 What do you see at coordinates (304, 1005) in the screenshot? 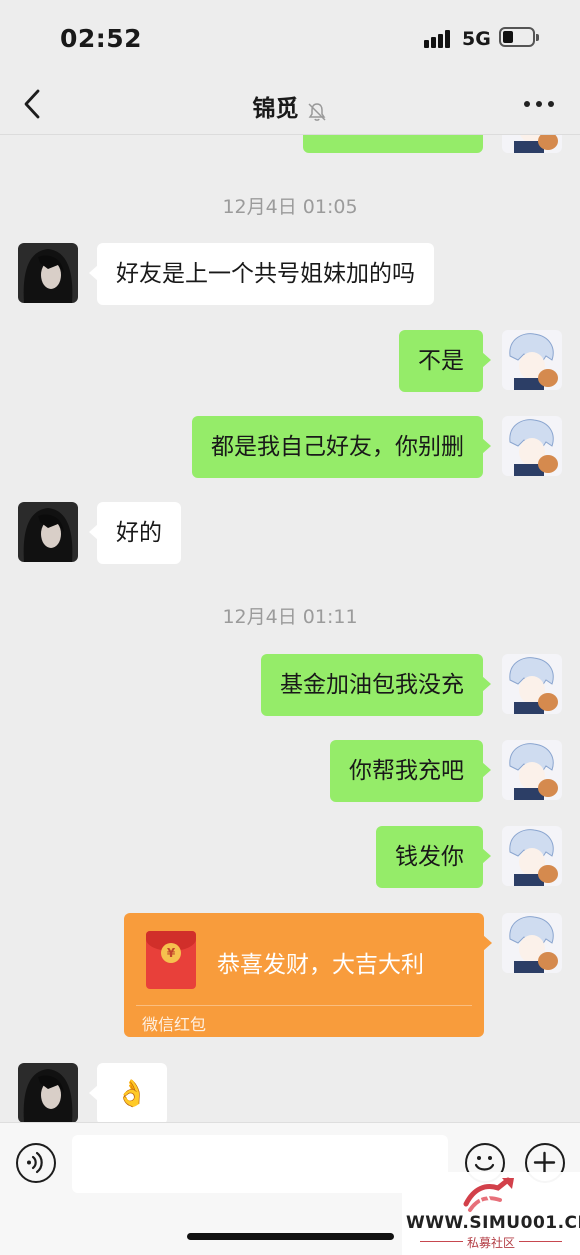
I see `divider` at bounding box center [304, 1005].